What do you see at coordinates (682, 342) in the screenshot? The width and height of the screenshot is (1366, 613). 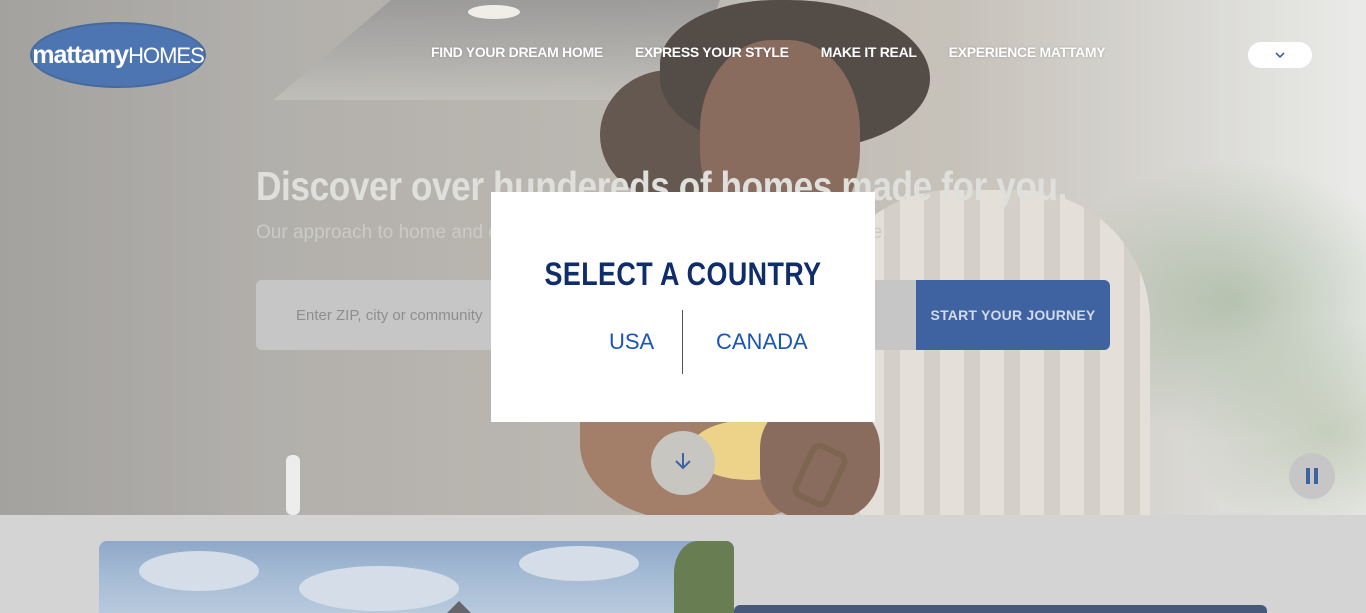 I see `modal-divider` at bounding box center [682, 342].